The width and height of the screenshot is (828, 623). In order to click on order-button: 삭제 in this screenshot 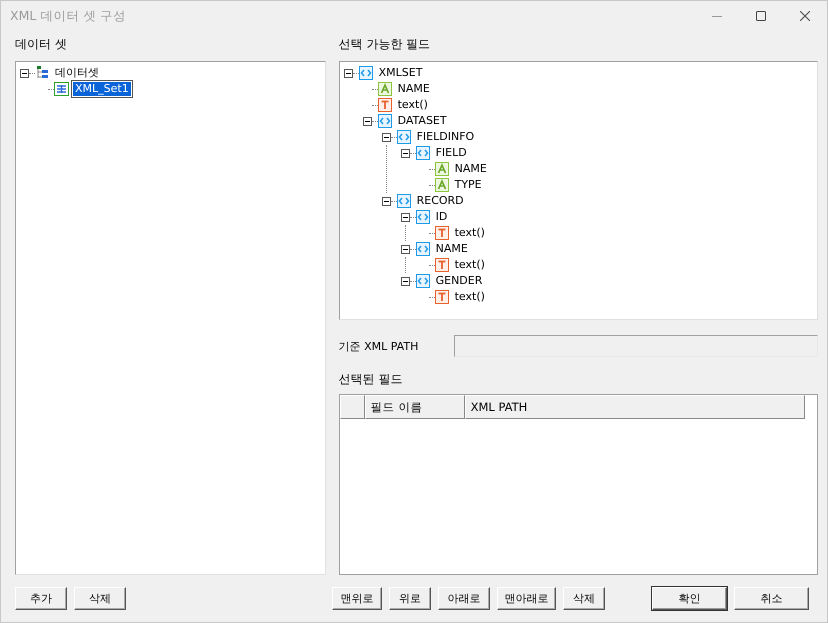, I will do `click(584, 598)`.